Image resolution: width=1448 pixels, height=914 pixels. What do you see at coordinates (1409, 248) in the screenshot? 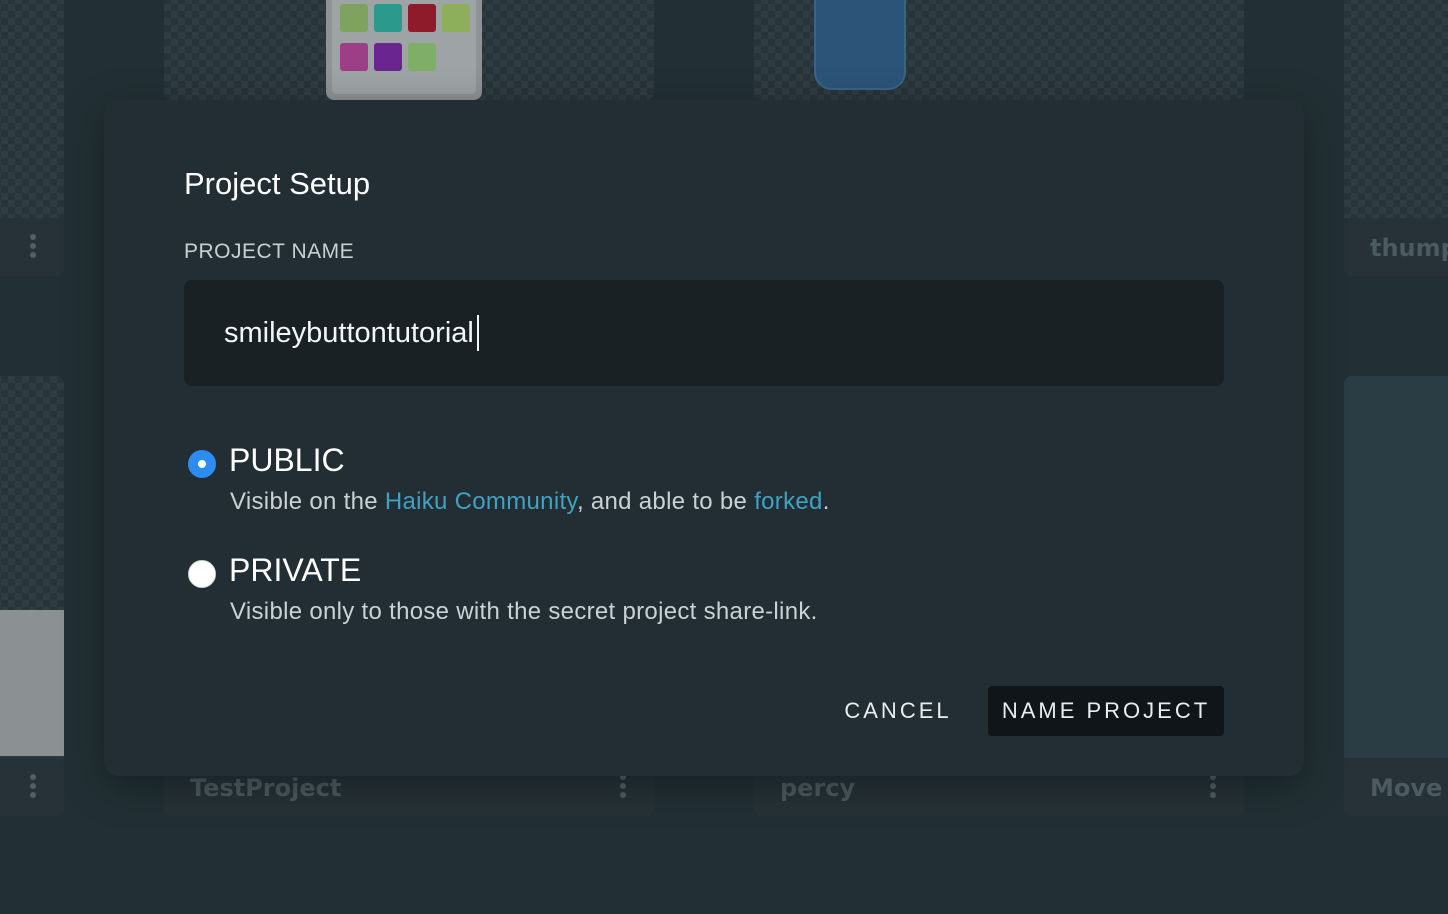
I see `project-name: thump` at bounding box center [1409, 248].